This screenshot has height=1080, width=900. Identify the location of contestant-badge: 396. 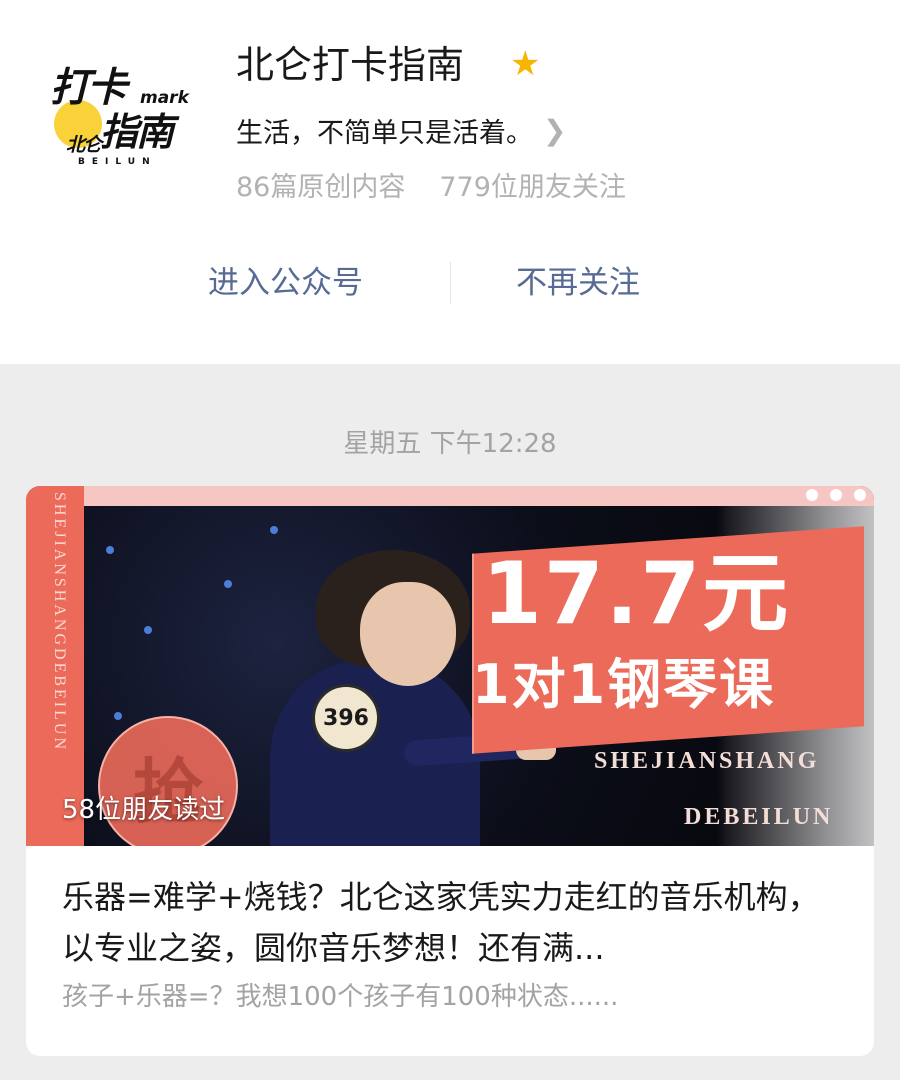
(346, 718).